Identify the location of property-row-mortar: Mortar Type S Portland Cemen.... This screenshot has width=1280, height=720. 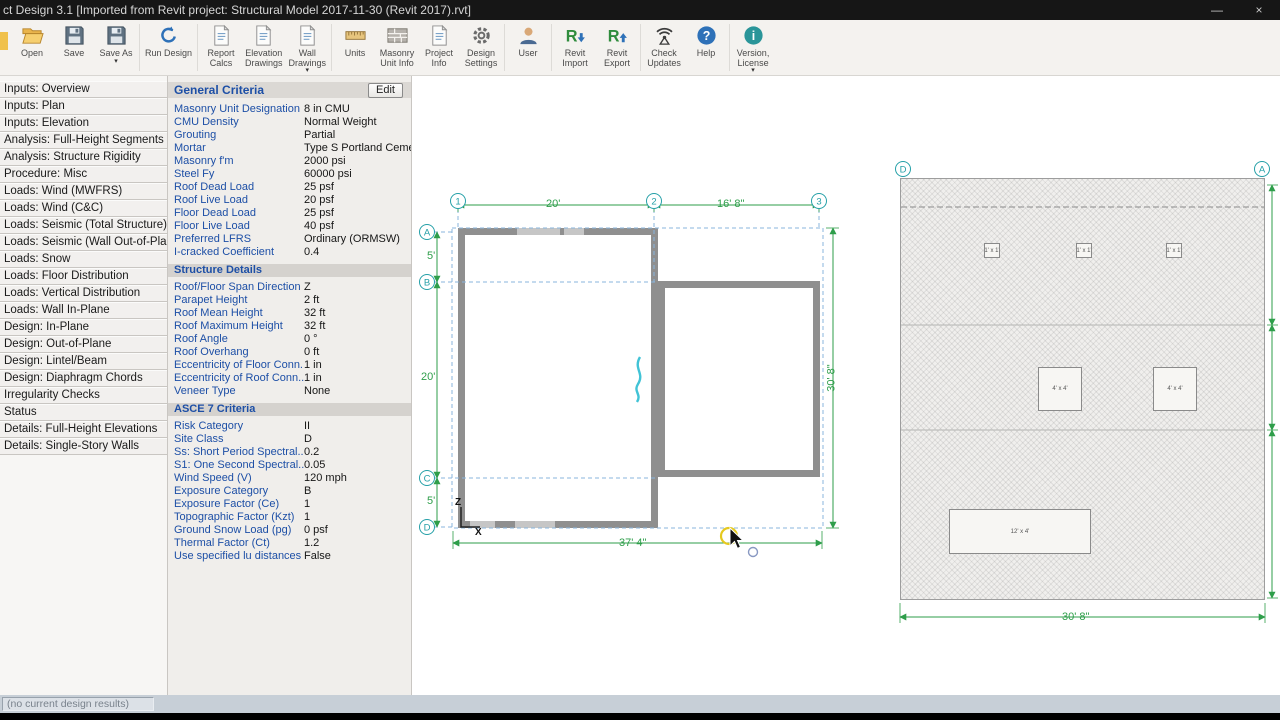
(289, 148).